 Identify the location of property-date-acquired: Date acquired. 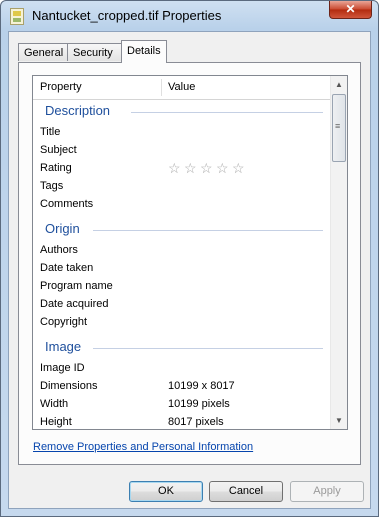
(74, 304).